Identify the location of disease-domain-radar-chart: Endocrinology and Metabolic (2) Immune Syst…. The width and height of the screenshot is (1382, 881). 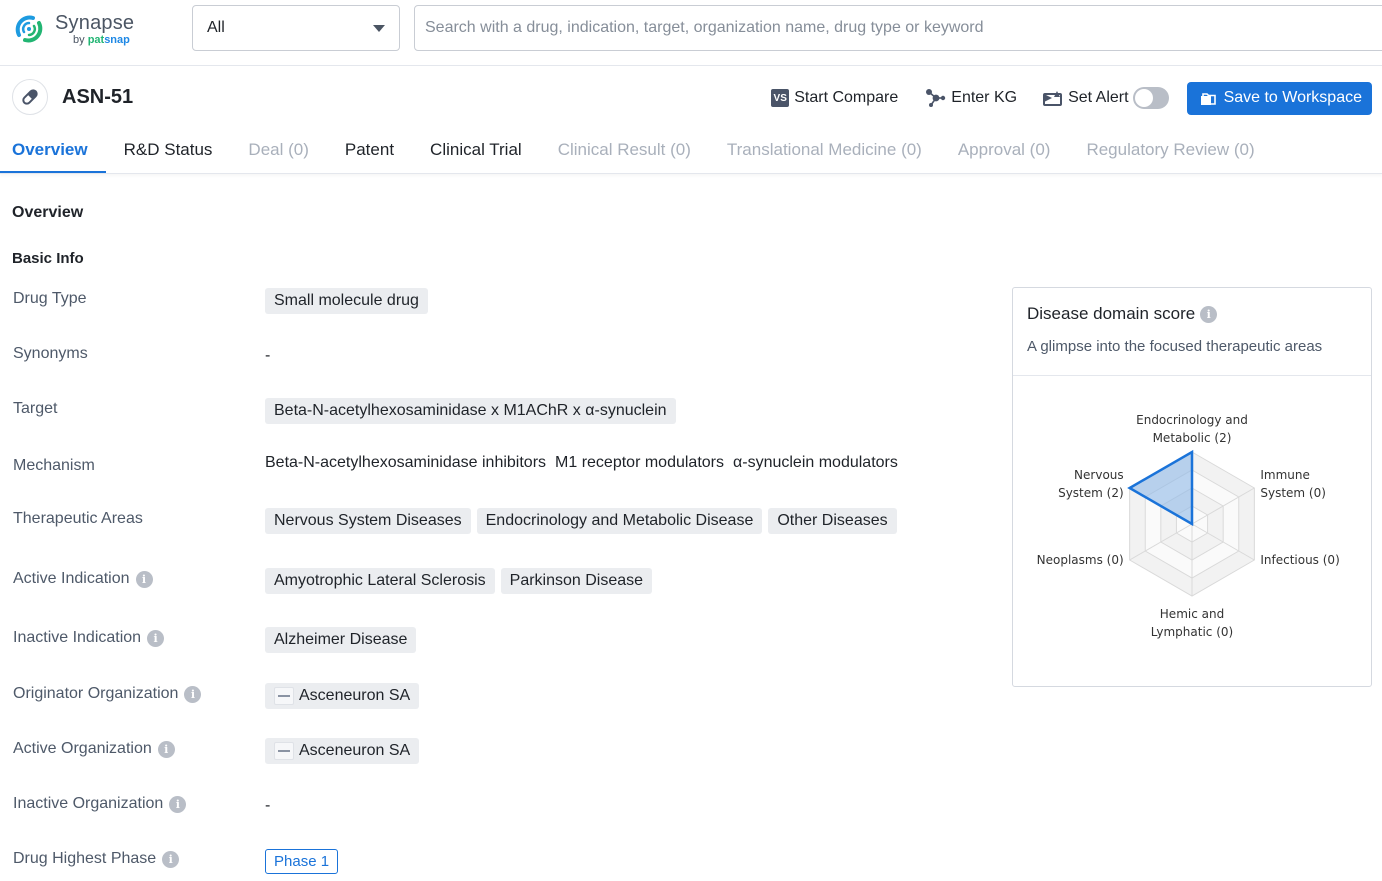
(1188, 526).